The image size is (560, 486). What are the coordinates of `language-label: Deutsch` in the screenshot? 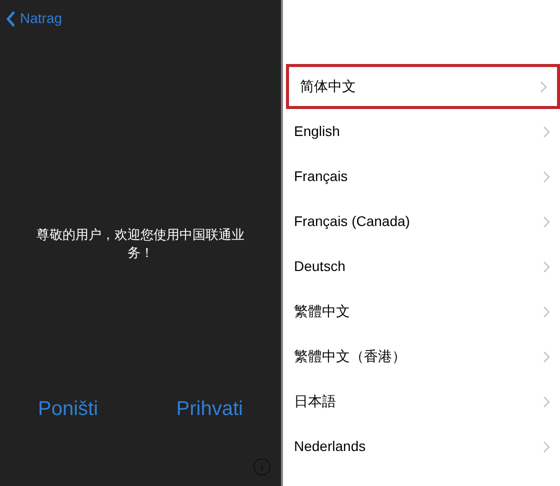 It's located at (320, 266).